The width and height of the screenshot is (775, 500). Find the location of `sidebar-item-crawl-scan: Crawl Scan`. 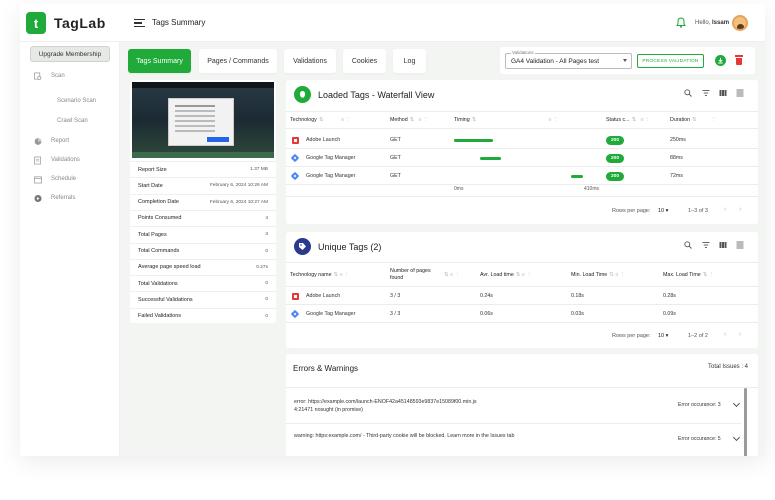

sidebar-item-crawl-scan: Crawl Scan is located at coordinates (72, 121).